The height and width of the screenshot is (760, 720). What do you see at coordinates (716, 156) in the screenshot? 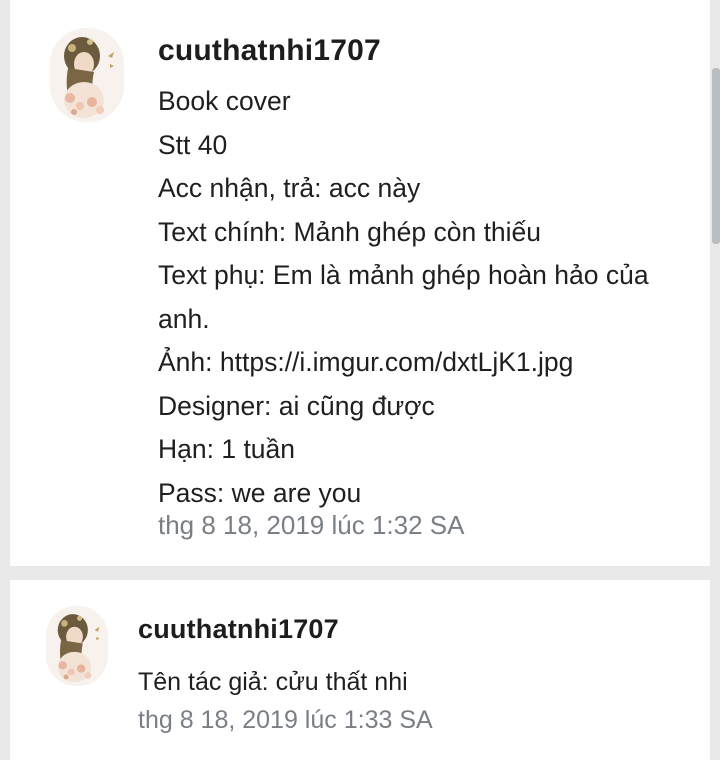
I see `scrollbar-thumb` at bounding box center [716, 156].